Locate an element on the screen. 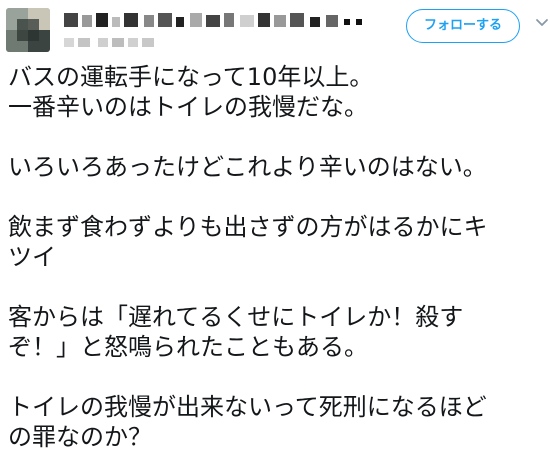  tweet-line: 客からは「遅れてるくせにトイレか！殺す is located at coordinates (236, 317).